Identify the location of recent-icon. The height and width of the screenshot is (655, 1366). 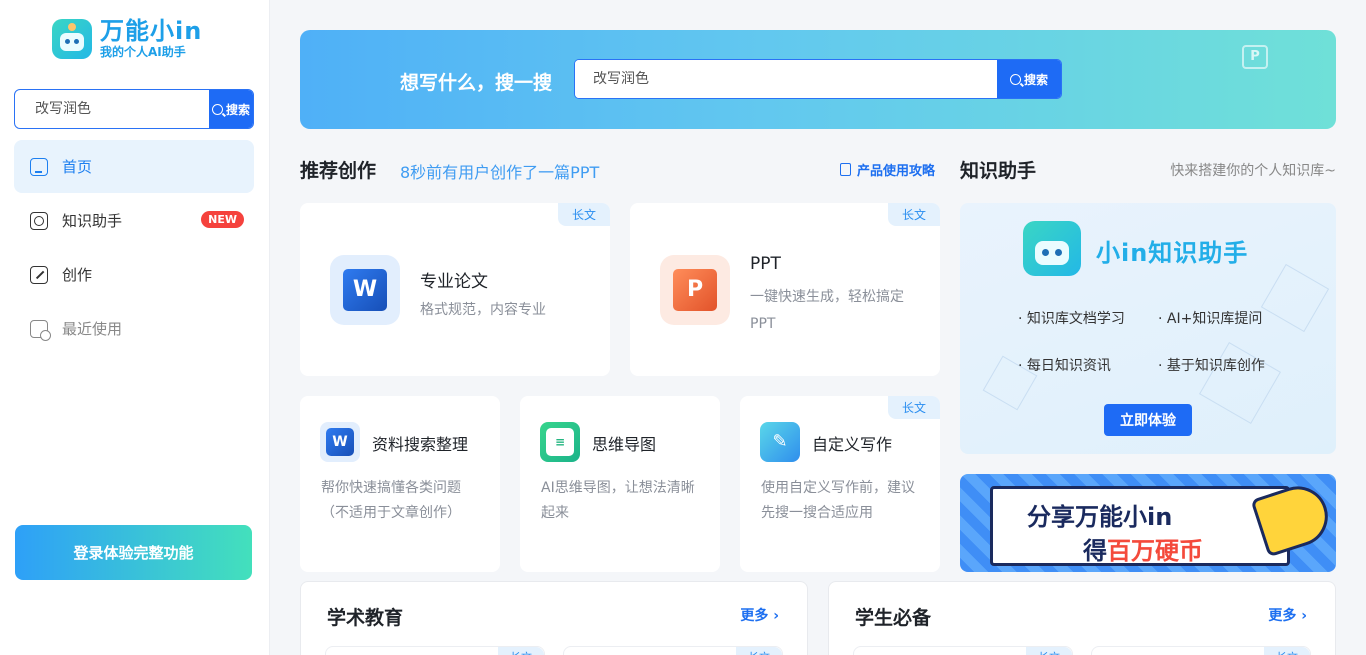
(40, 330).